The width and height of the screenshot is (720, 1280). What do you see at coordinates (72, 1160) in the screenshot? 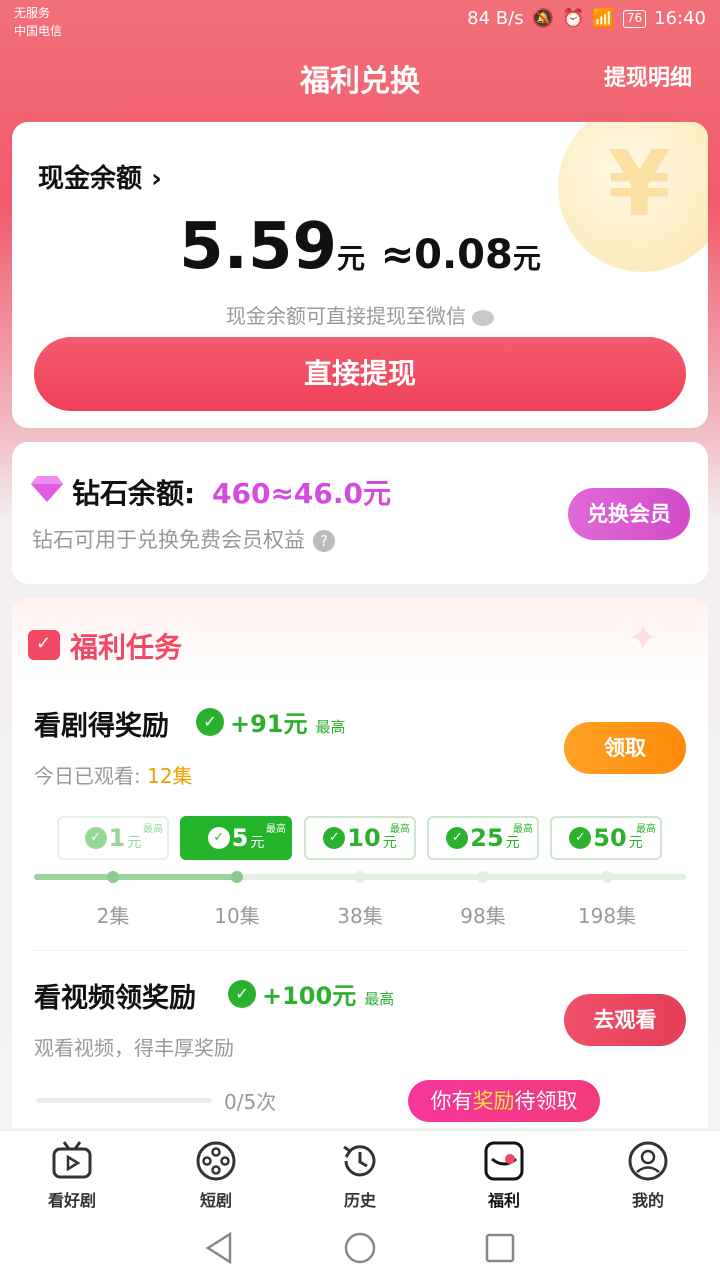
I see `tv-icon` at bounding box center [72, 1160].